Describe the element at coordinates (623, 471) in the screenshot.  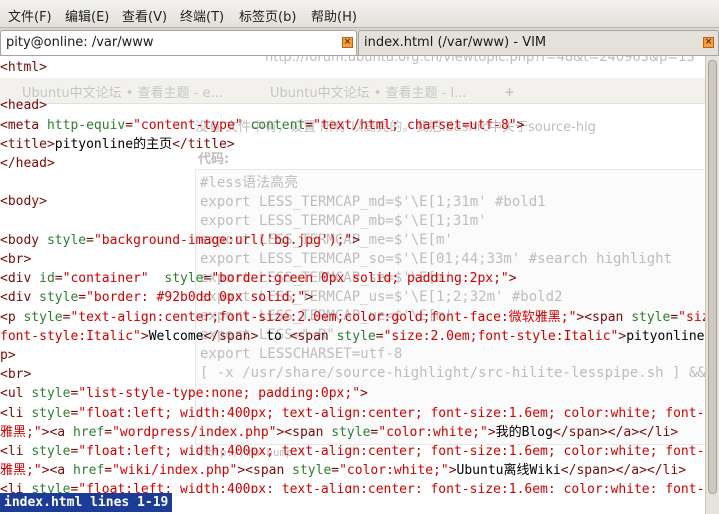
I see `code-token: </span></a></li>` at that location.